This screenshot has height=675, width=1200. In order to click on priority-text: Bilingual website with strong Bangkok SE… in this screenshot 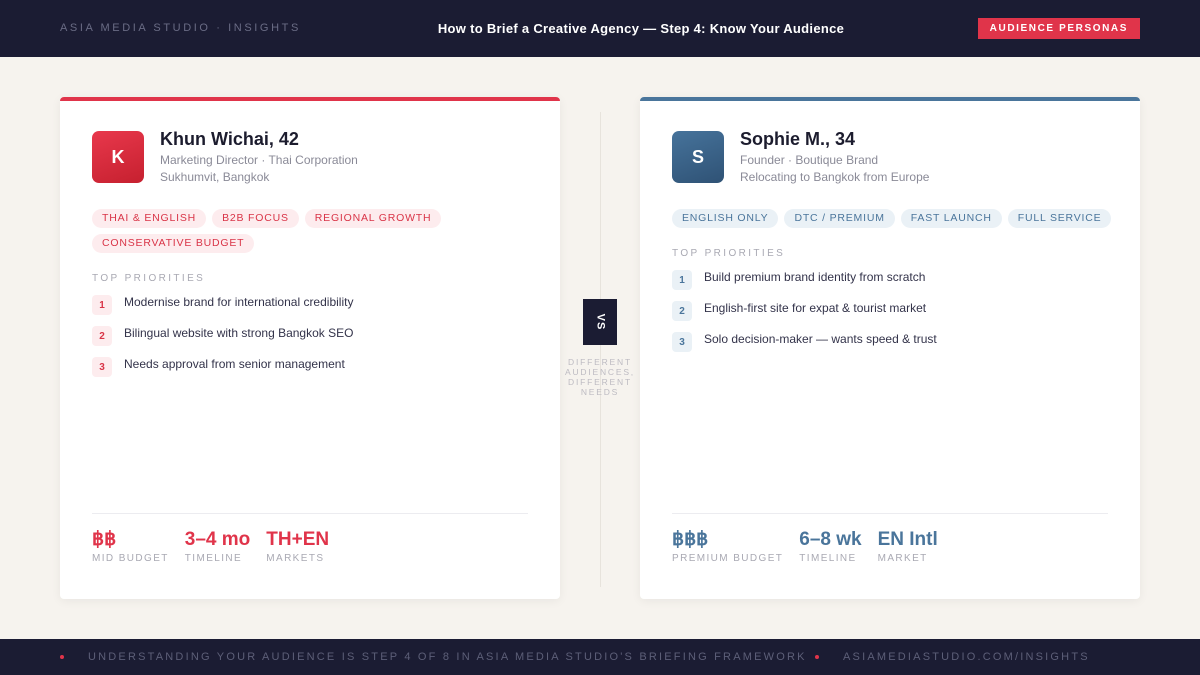, I will do `click(239, 333)`.